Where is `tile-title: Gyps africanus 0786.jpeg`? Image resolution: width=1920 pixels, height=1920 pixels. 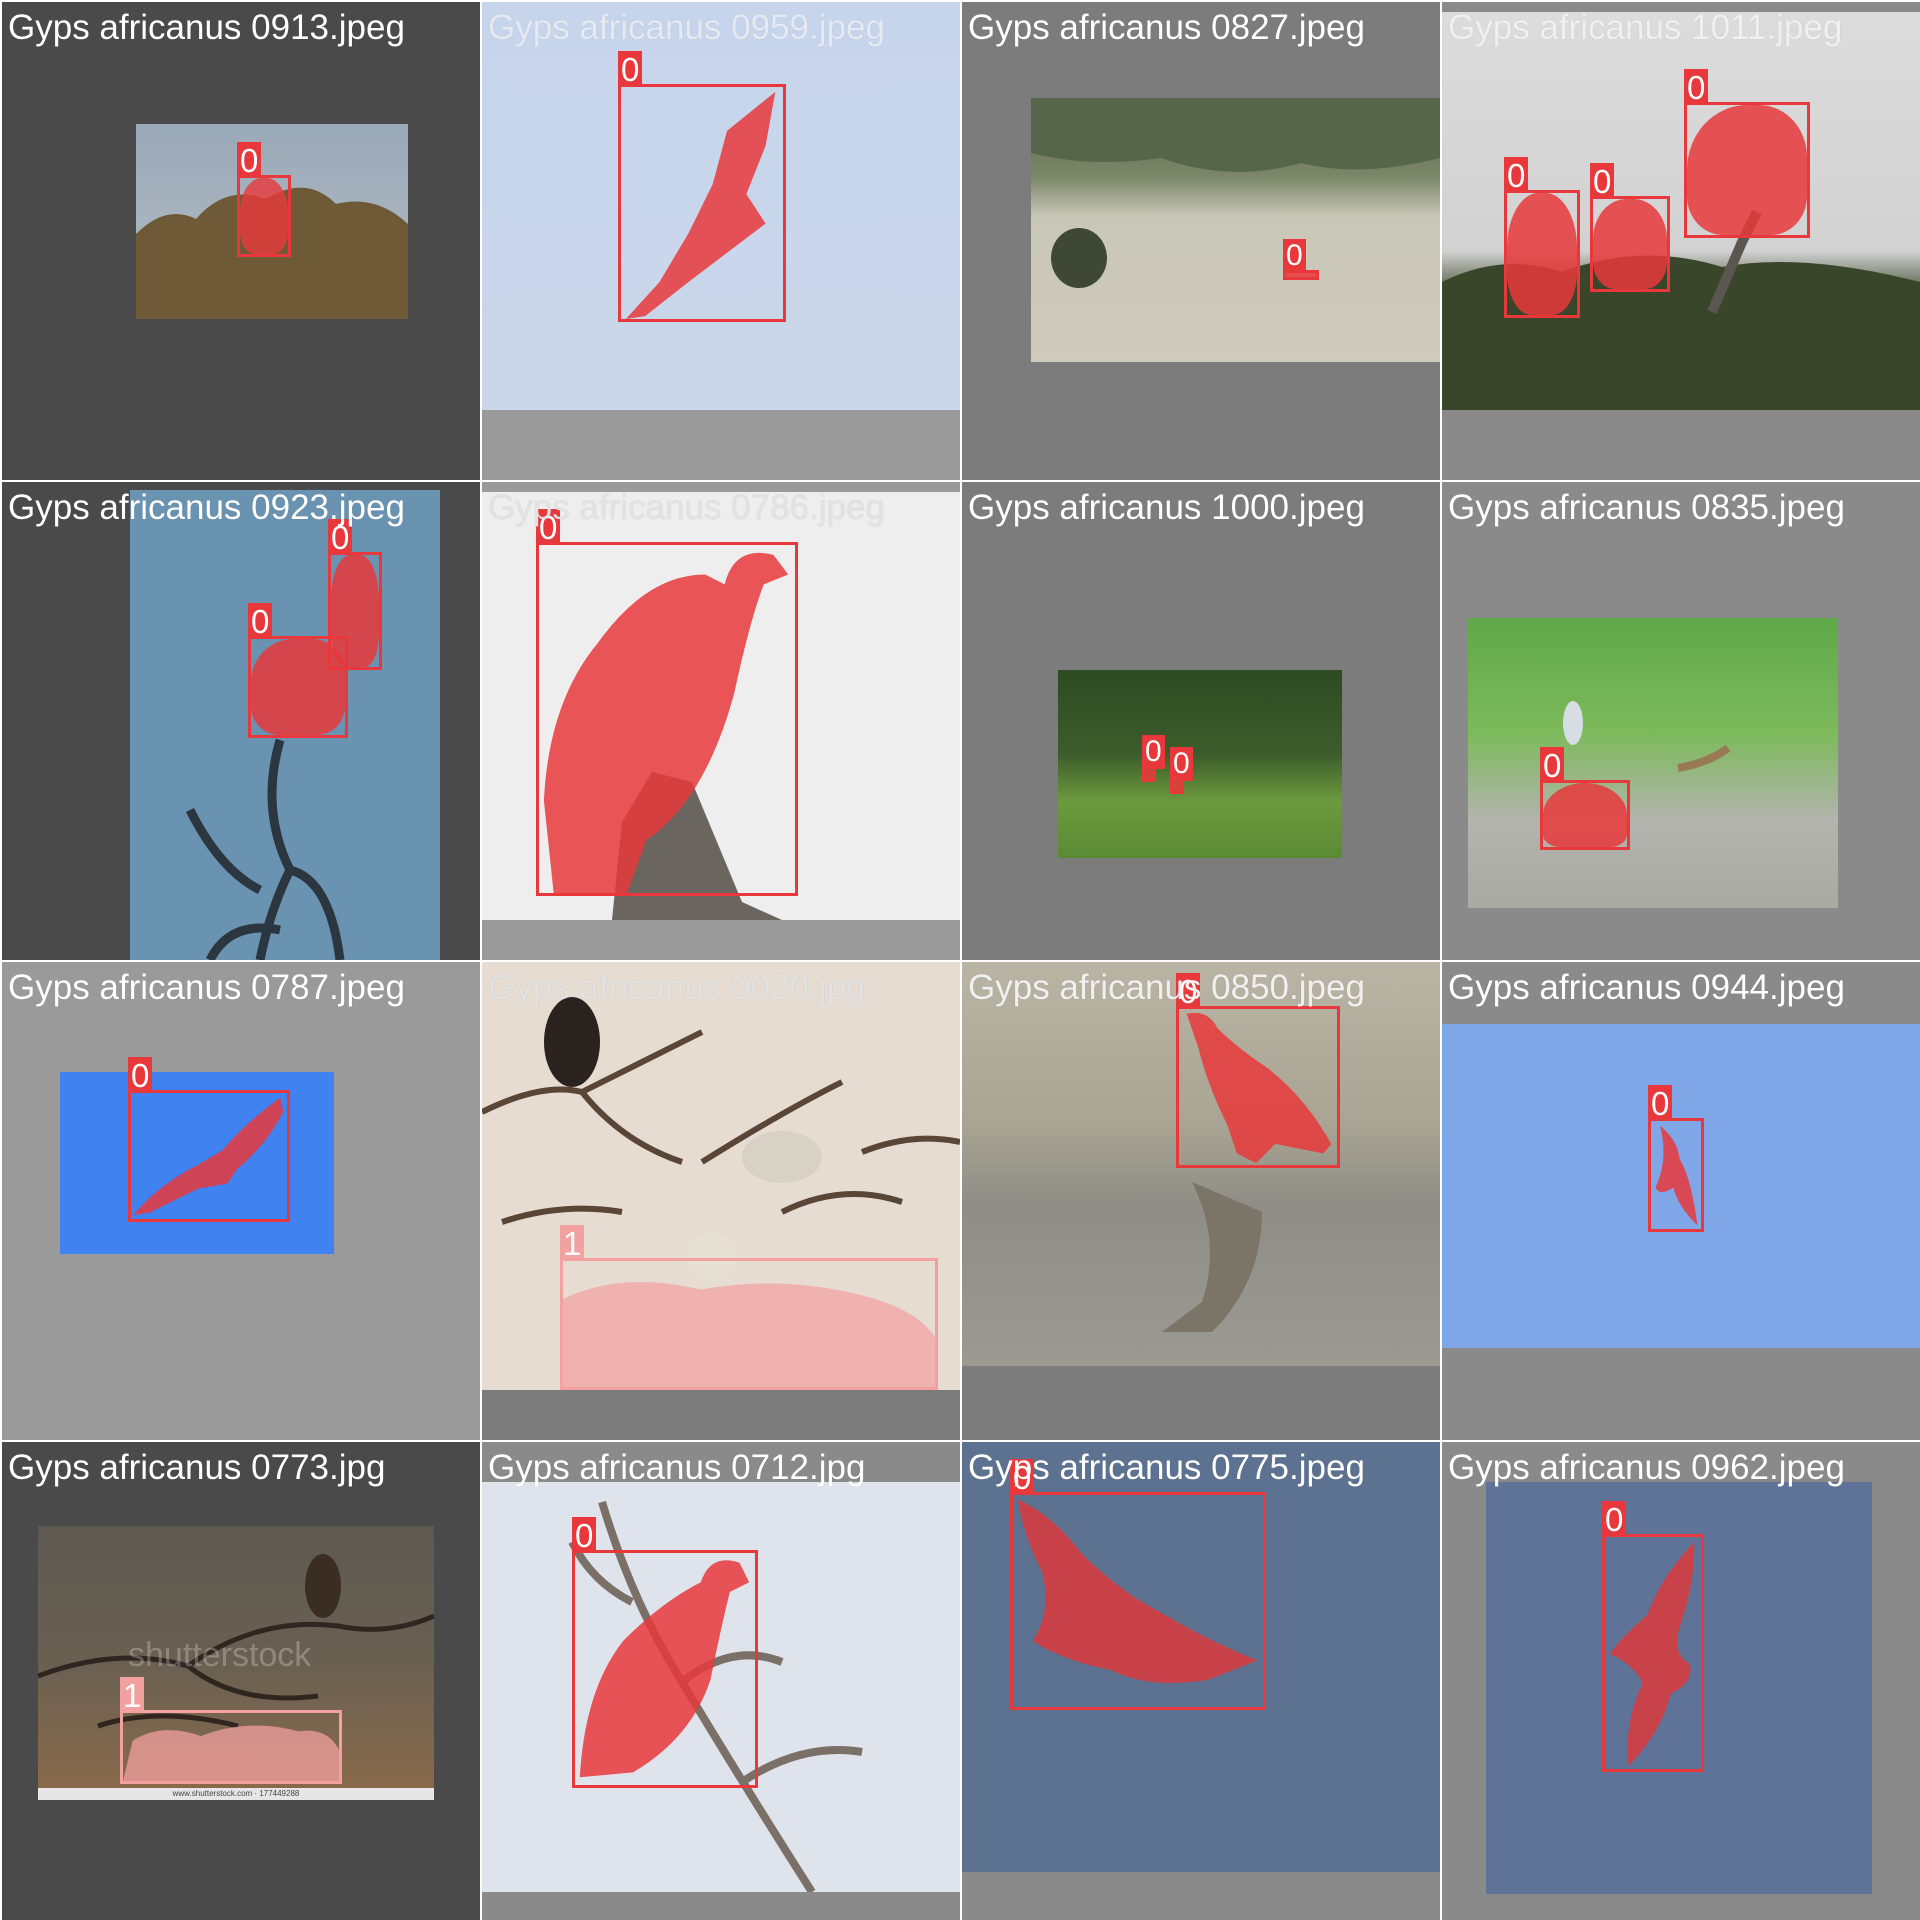
tile-title: Gyps africanus 0786.jpeg is located at coordinates (686, 507).